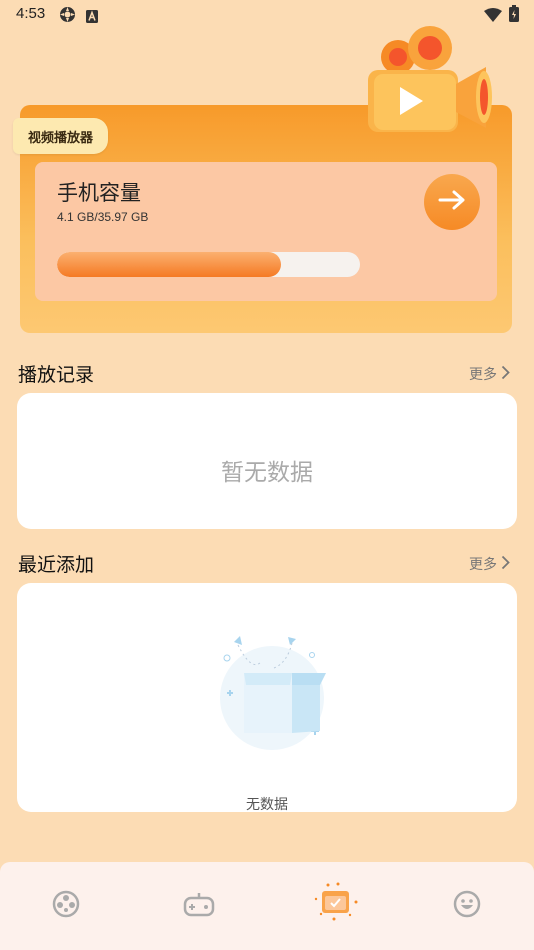  I want to click on video-camera-icon, so click(427, 81).